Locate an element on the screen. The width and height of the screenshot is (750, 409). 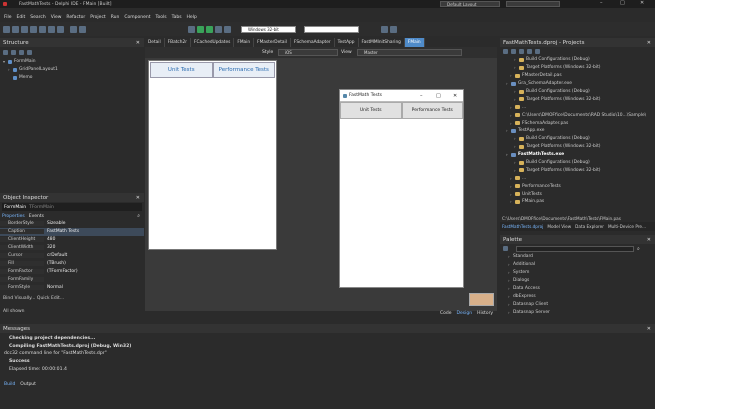
menu-item: Tabs is located at coordinates (177, 17).